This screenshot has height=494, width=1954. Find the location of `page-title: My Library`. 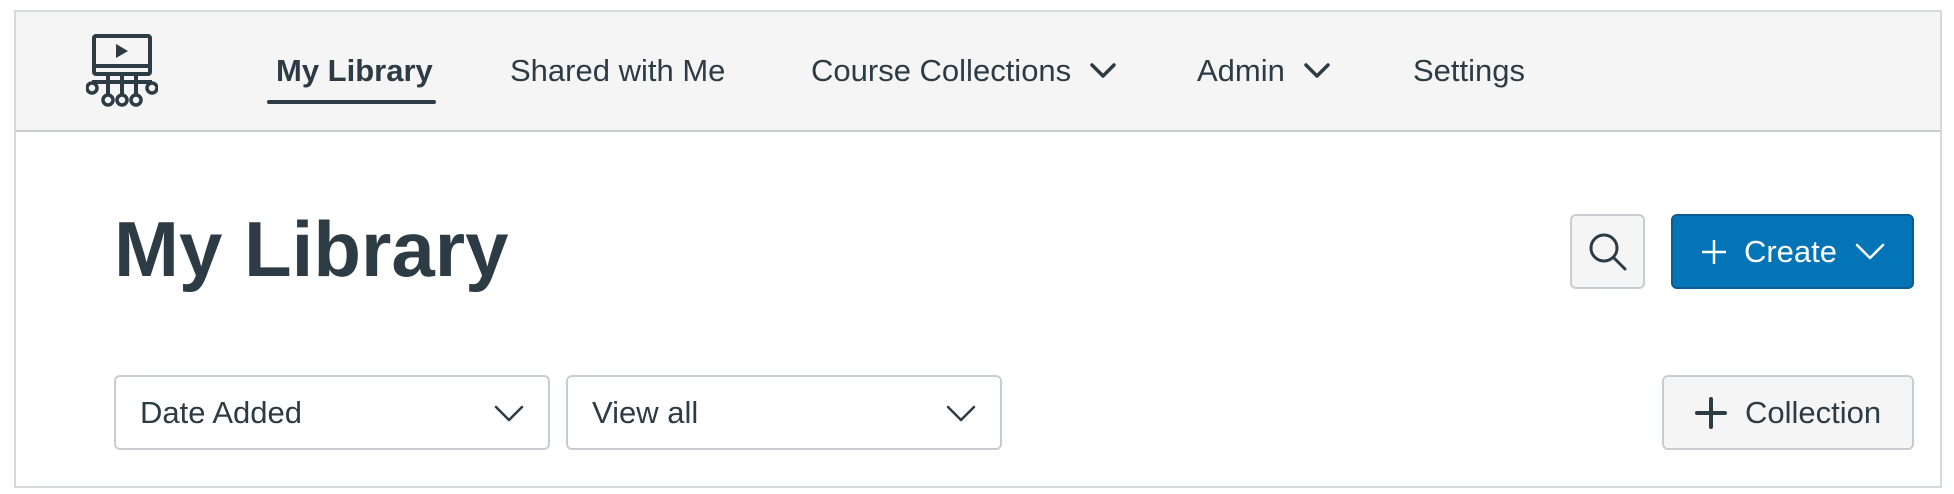

page-title: My Library is located at coordinates (311, 249).